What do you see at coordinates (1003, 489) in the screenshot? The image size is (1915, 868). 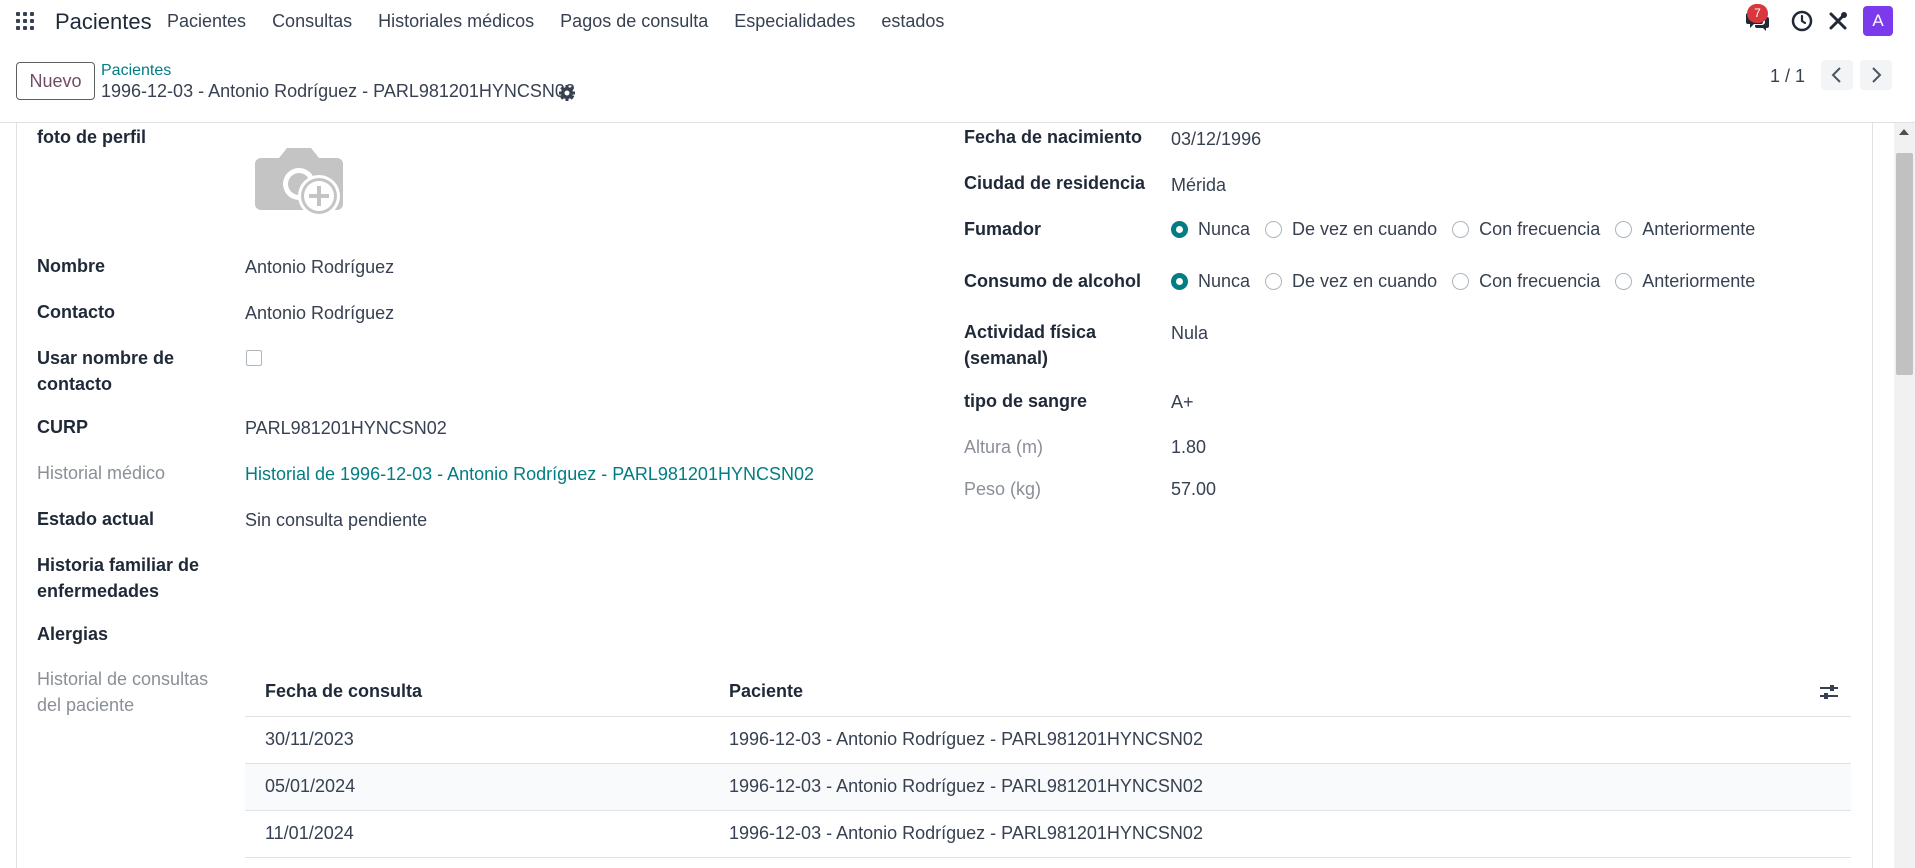 I see `peso-label: Peso (kg)` at bounding box center [1003, 489].